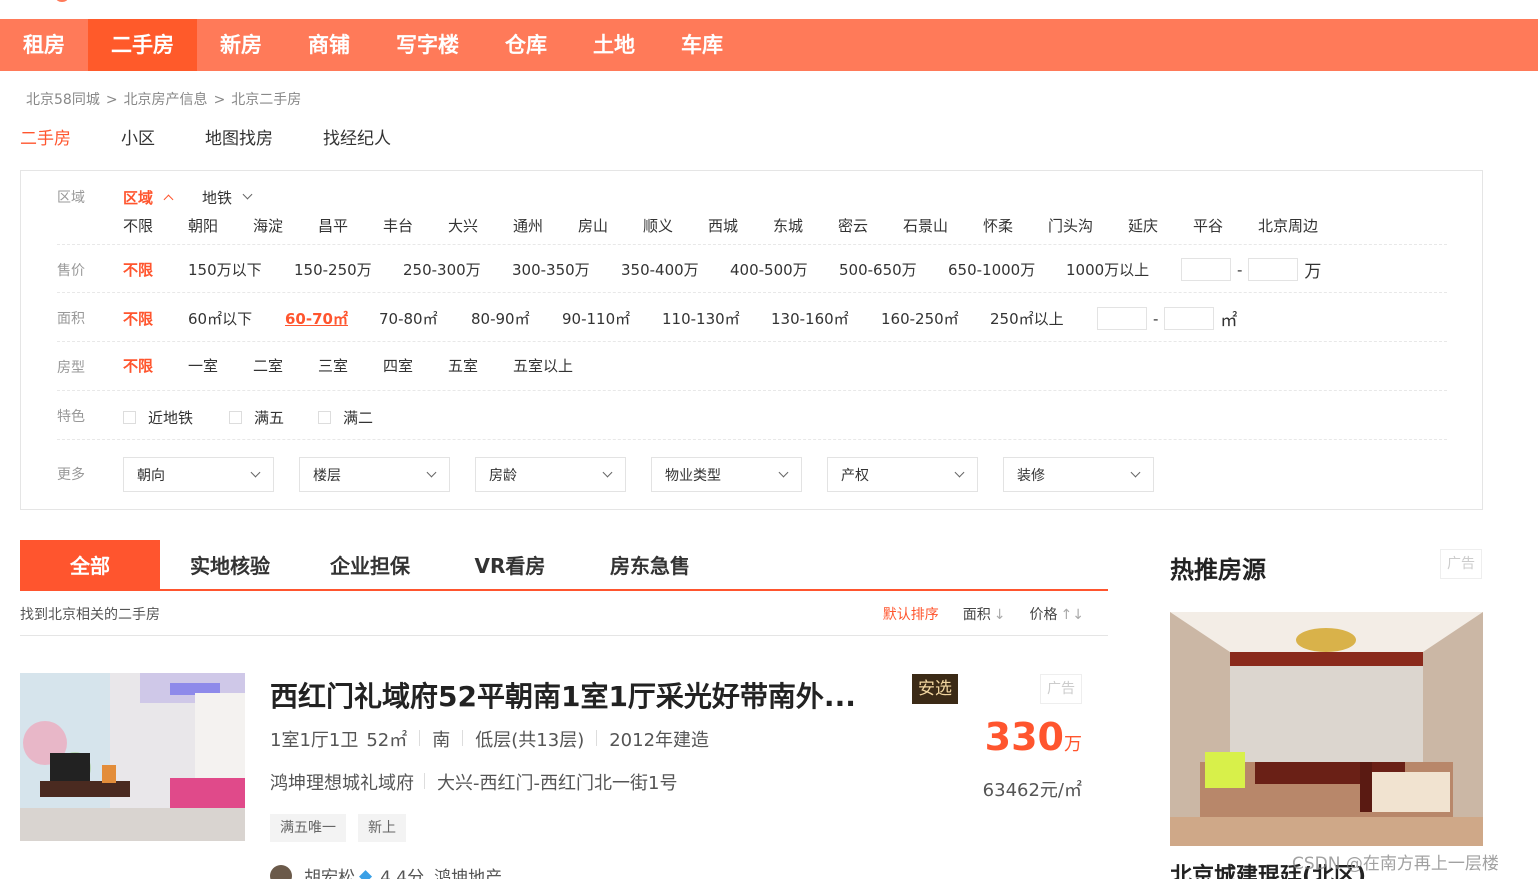 This screenshot has height=879, width=1538. What do you see at coordinates (1122, 318) in the screenshot?
I see `area-min-input` at bounding box center [1122, 318].